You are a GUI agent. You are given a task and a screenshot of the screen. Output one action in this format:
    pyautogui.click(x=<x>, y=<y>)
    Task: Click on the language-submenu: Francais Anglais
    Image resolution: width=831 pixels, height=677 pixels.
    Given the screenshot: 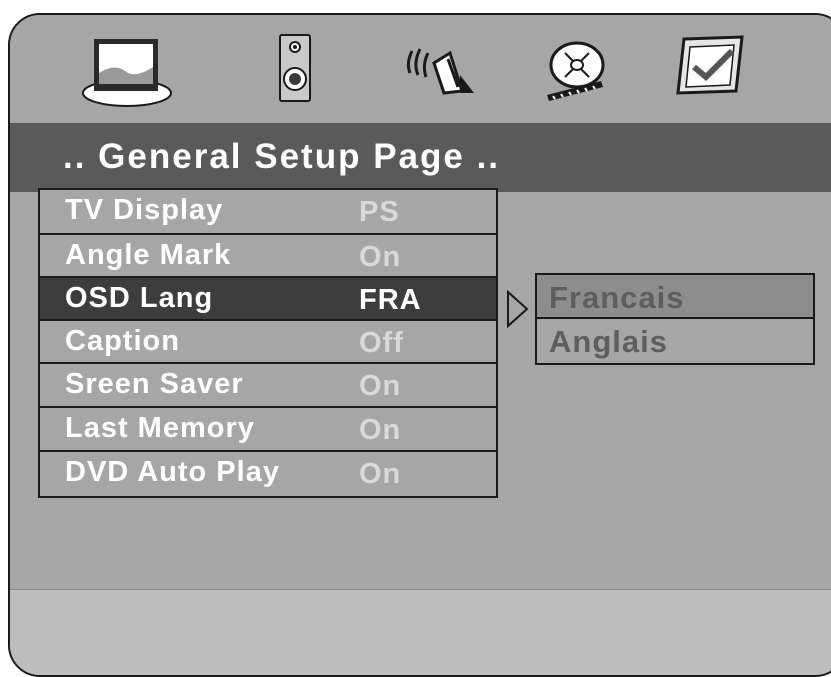 What is the action you would take?
    pyautogui.click(x=675, y=319)
    